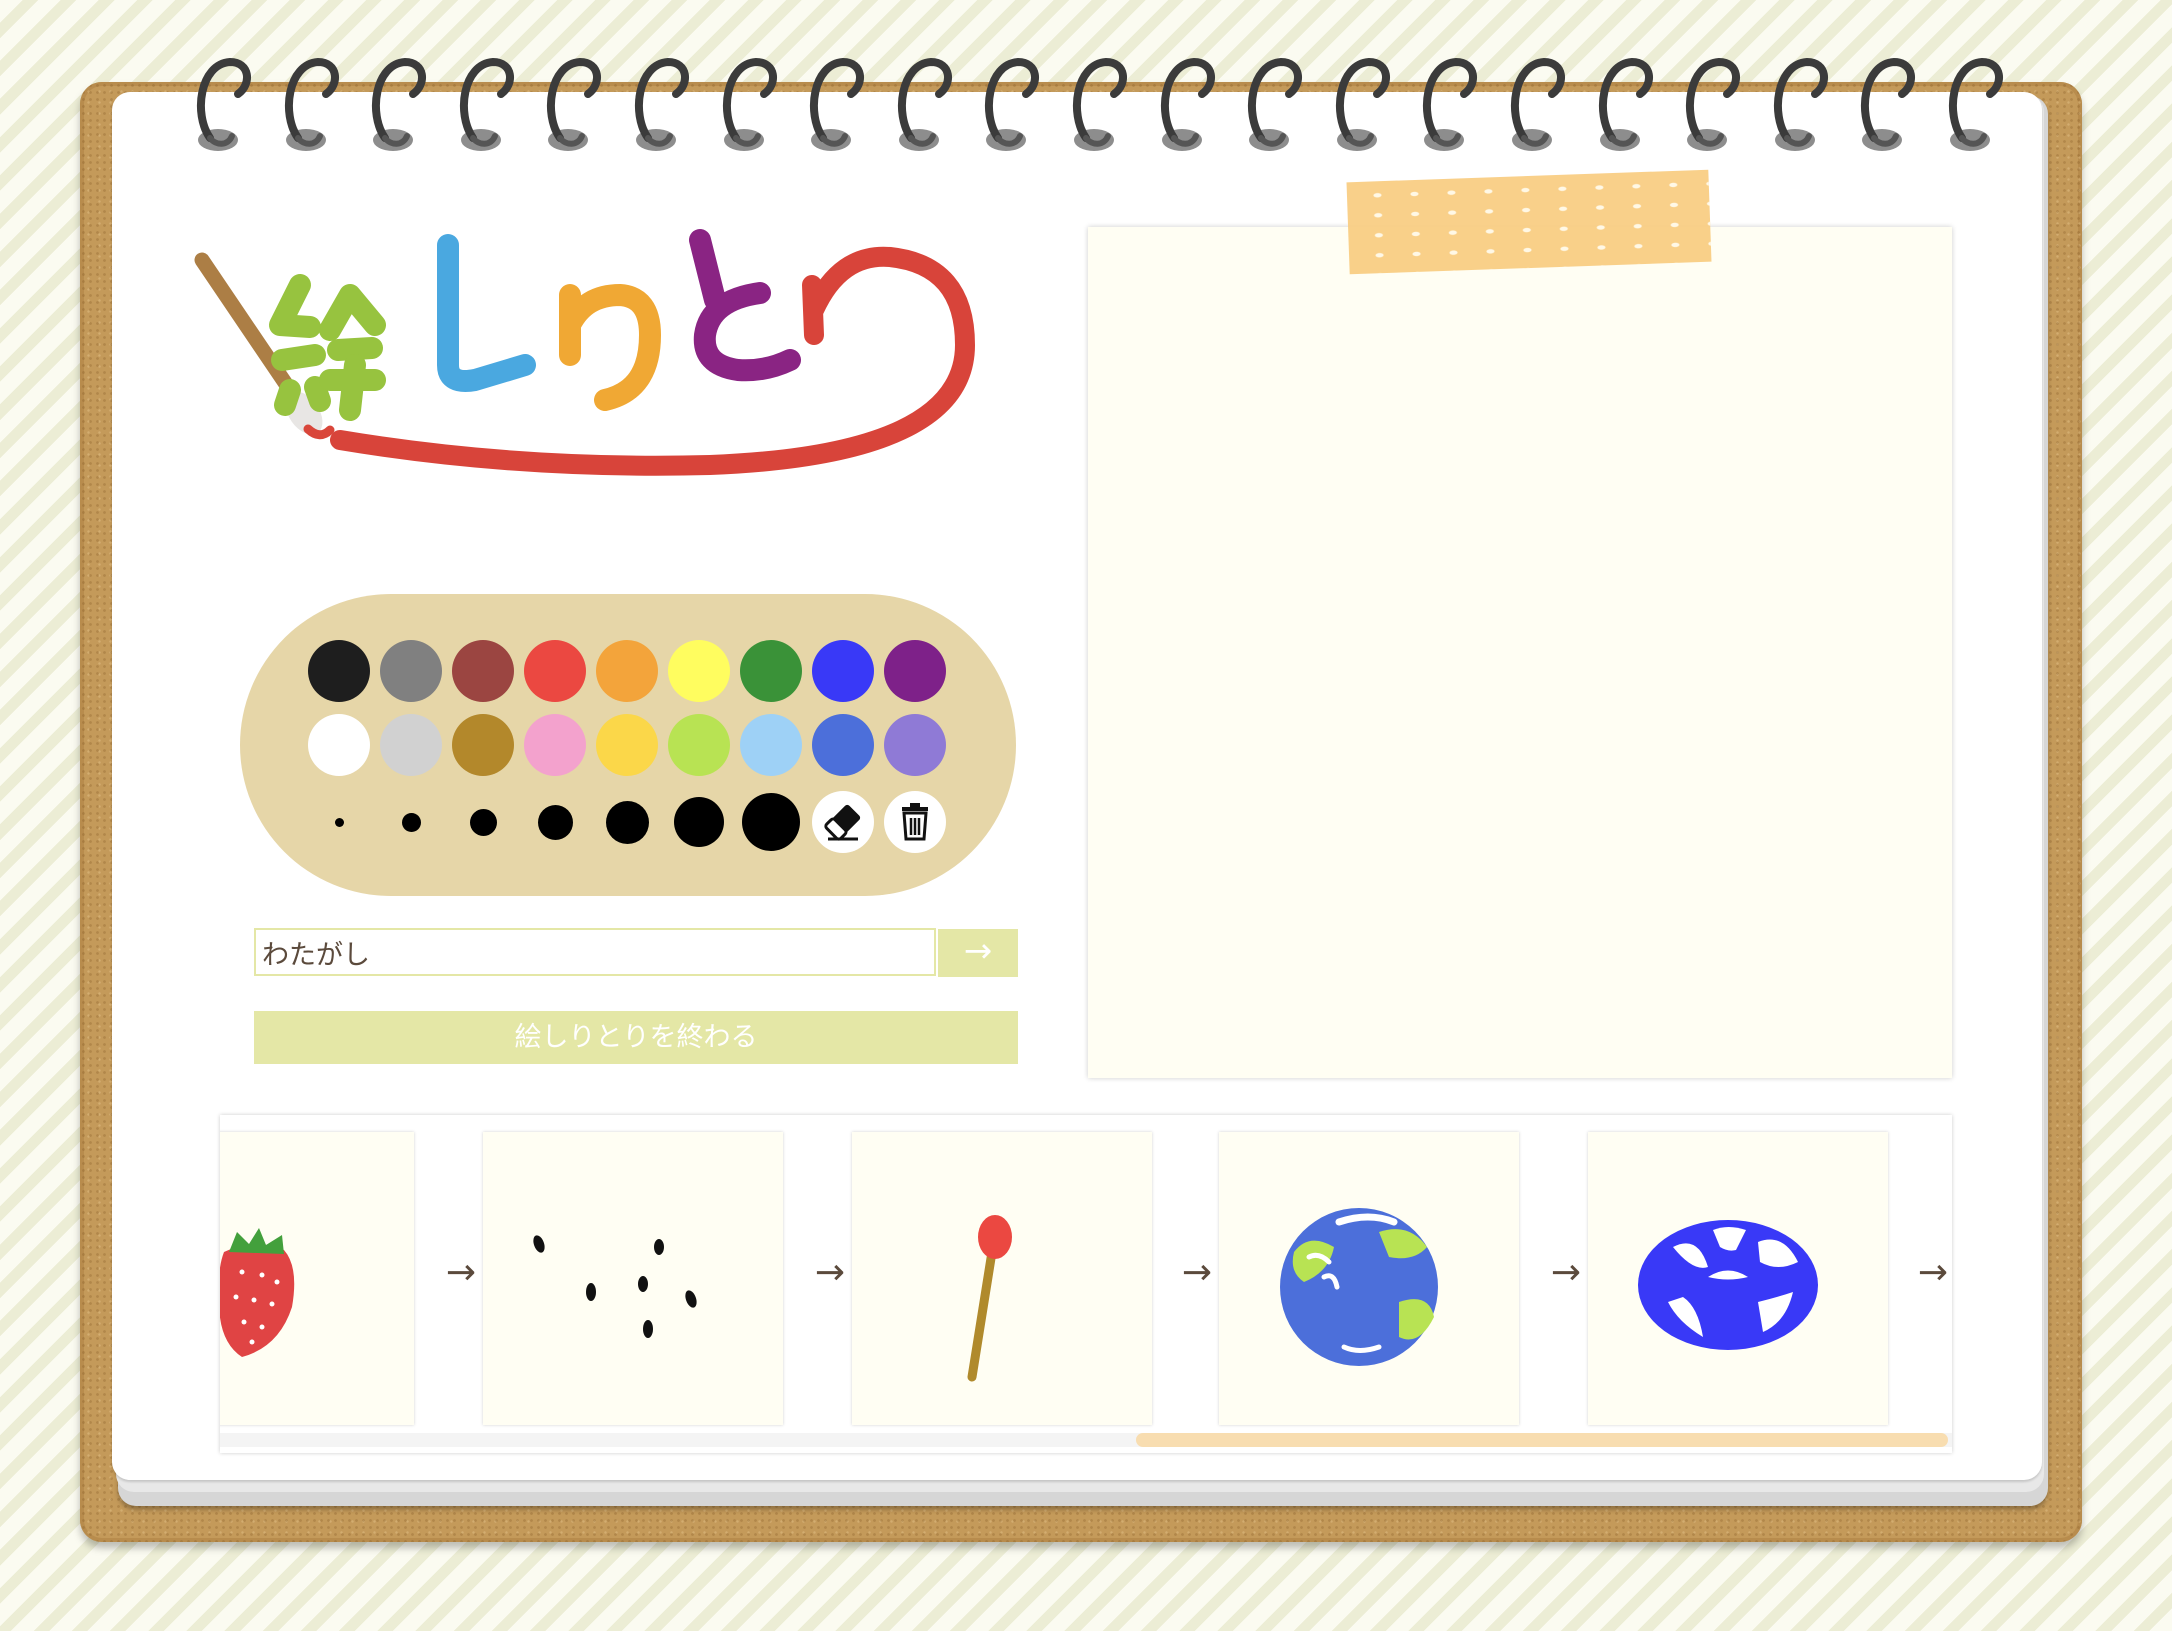  Describe the element at coordinates (978, 953) in the screenshot. I see `submit-answer-button: →` at that location.